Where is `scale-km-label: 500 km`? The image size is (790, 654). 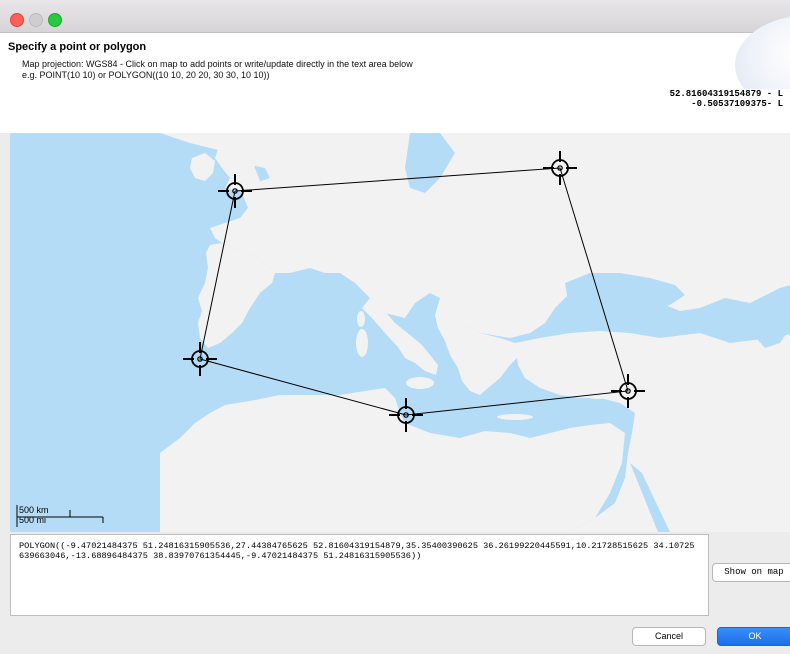
scale-km-label: 500 km is located at coordinates (34, 510).